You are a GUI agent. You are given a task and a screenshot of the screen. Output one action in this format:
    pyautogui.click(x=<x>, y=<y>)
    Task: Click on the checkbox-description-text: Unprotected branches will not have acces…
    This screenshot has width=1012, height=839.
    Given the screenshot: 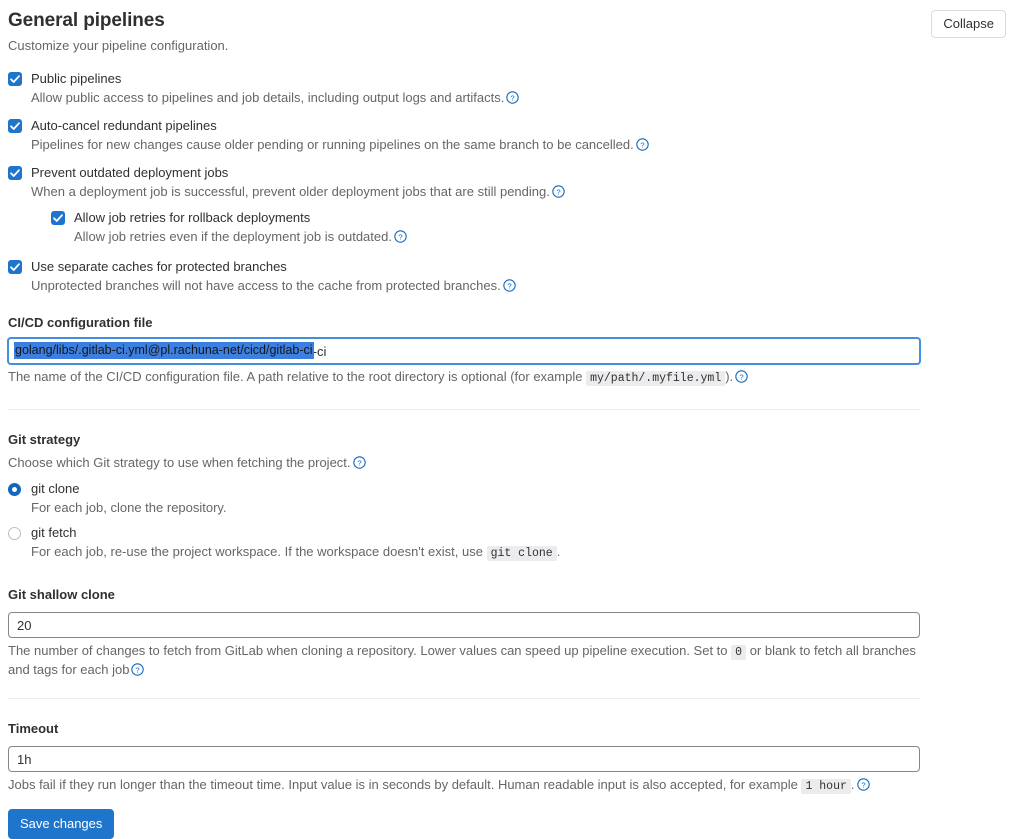 What is the action you would take?
    pyautogui.click(x=266, y=285)
    